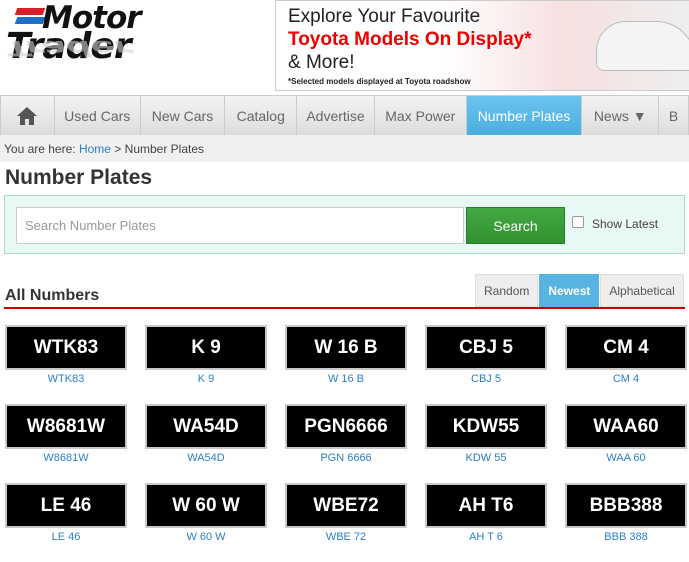 The height and width of the screenshot is (562, 689). Describe the element at coordinates (206, 537) in the screenshot. I see `plate-link: W 60 W` at that location.